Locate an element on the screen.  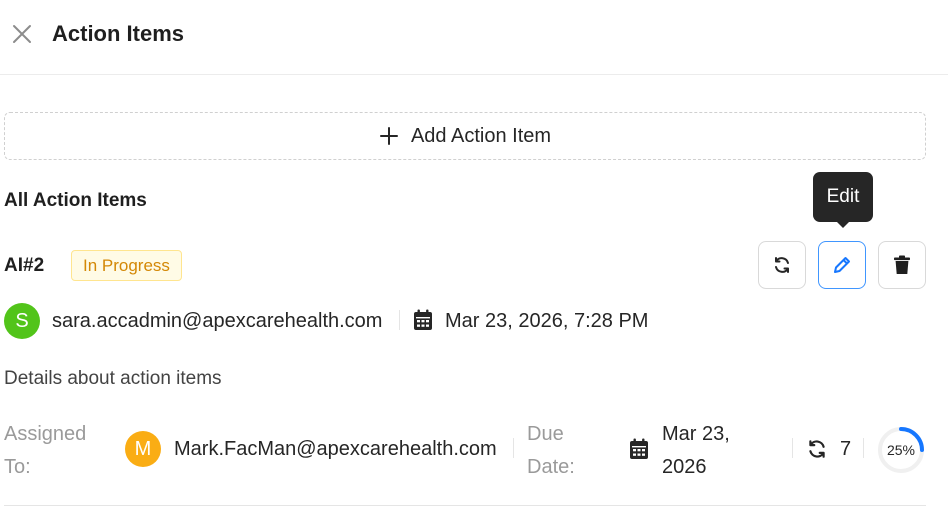
progress-label: 25% is located at coordinates (901, 450).